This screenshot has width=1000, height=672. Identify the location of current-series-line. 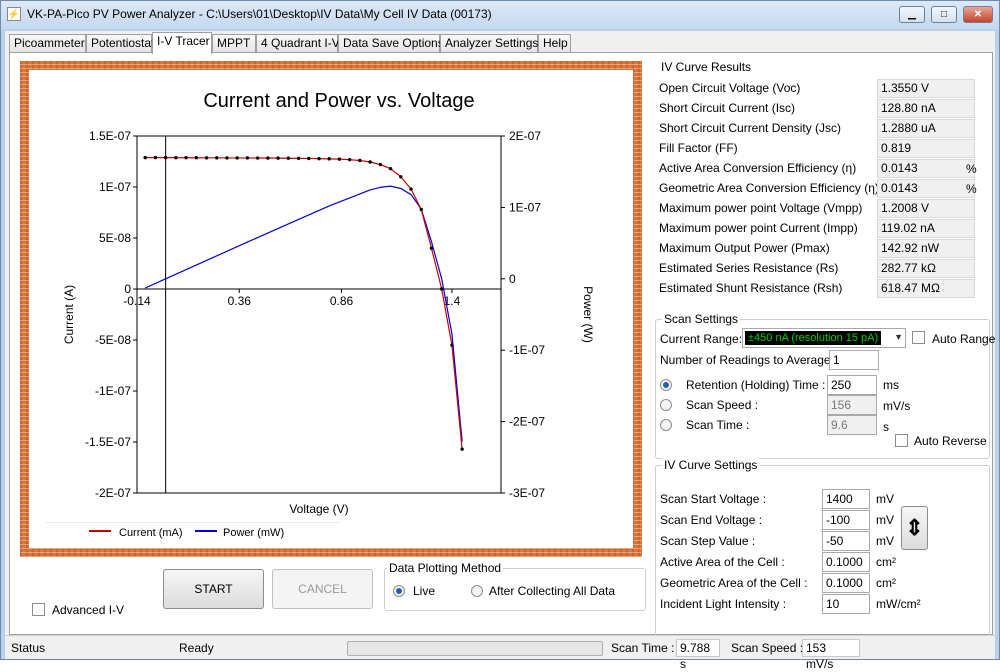
(304, 303).